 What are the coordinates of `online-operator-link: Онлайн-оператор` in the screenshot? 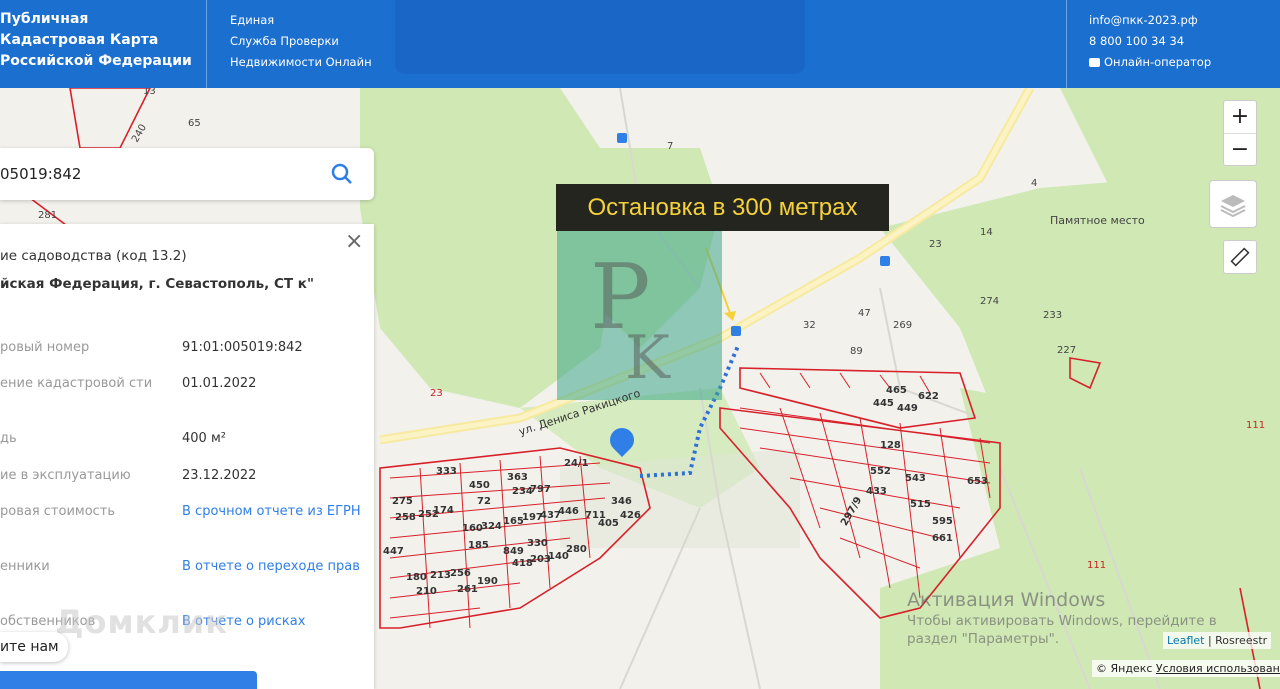 It's located at (1150, 62).